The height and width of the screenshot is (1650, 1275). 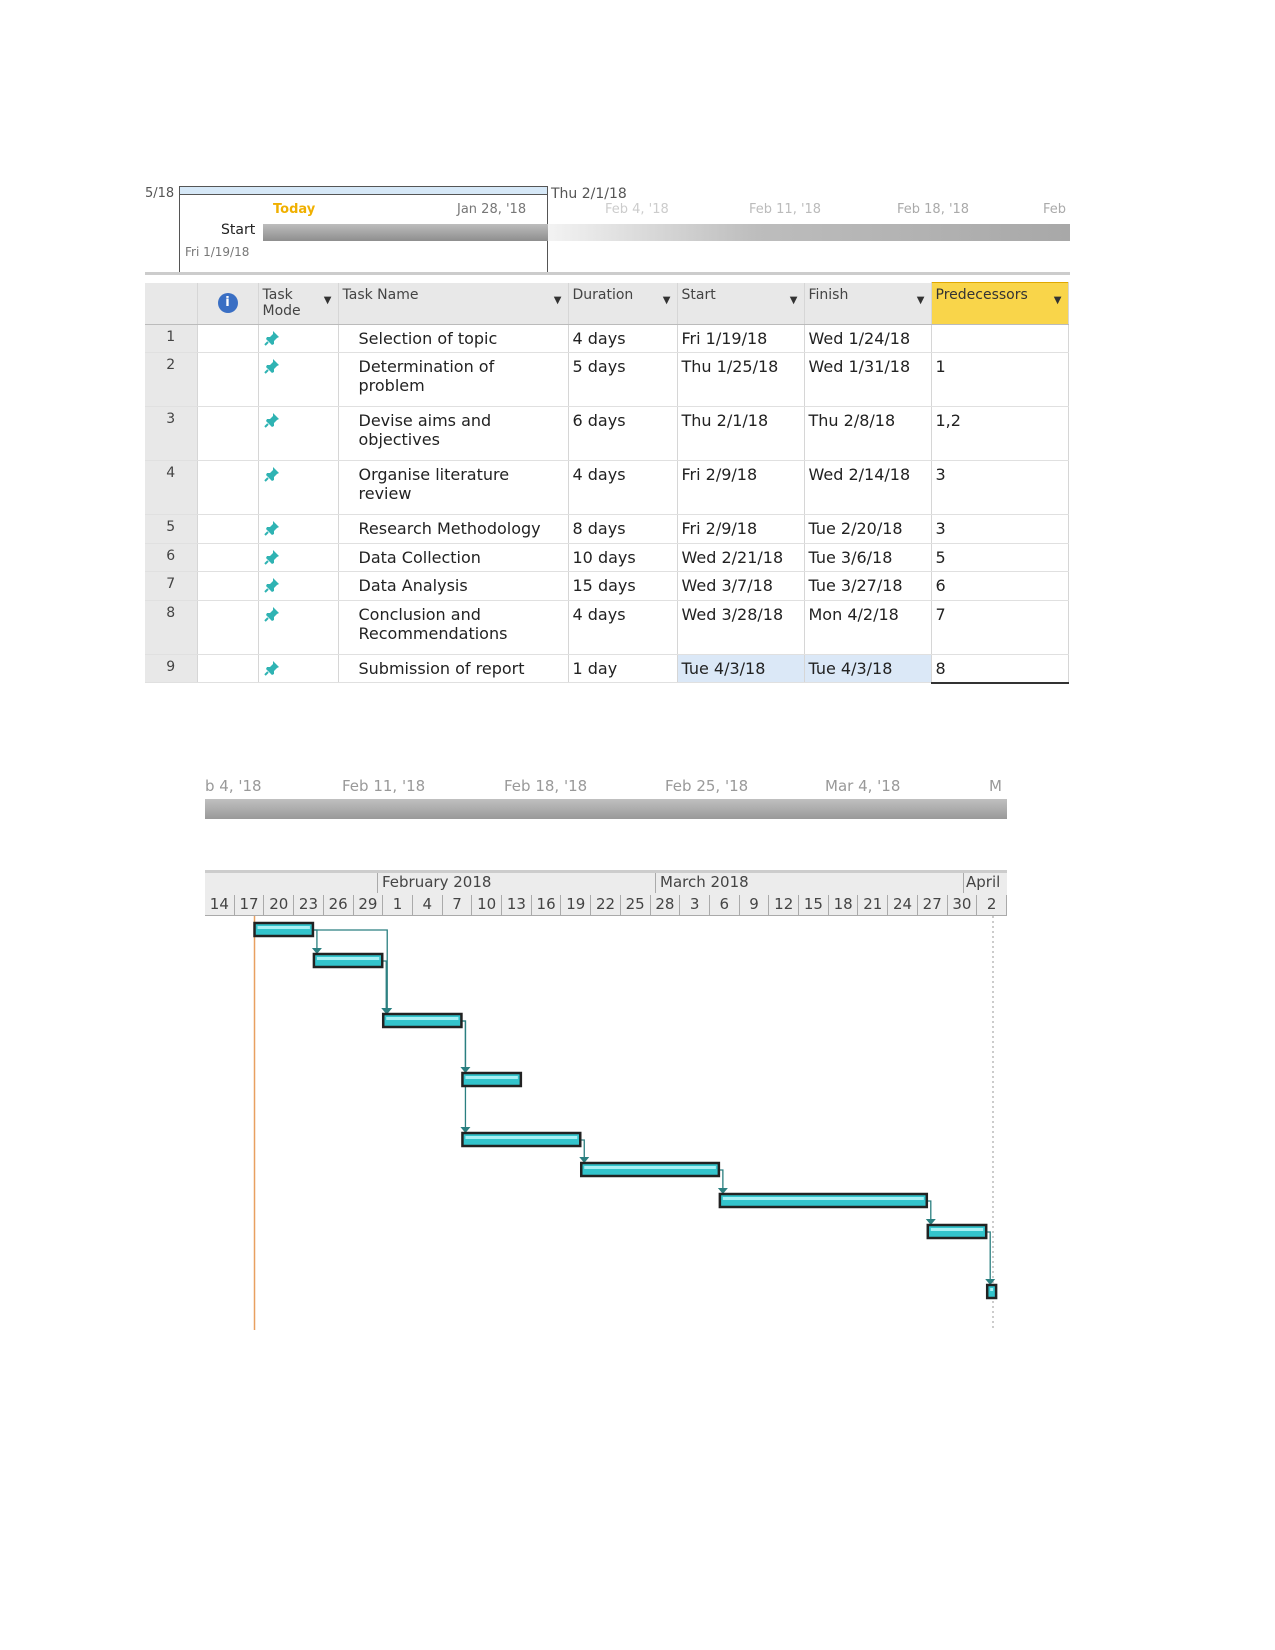 What do you see at coordinates (453, 668) in the screenshot?
I see `task-name-cell: Submission of report` at bounding box center [453, 668].